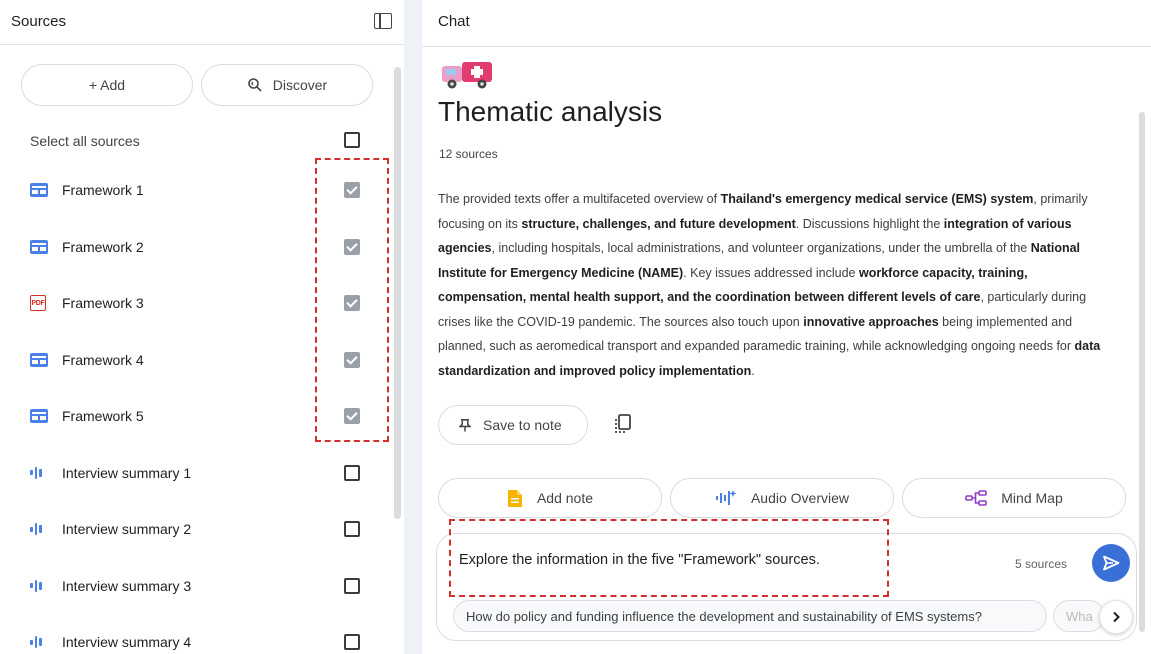  Describe the element at coordinates (192, 360) in the screenshot. I see `source-item: Framework 4` at that location.